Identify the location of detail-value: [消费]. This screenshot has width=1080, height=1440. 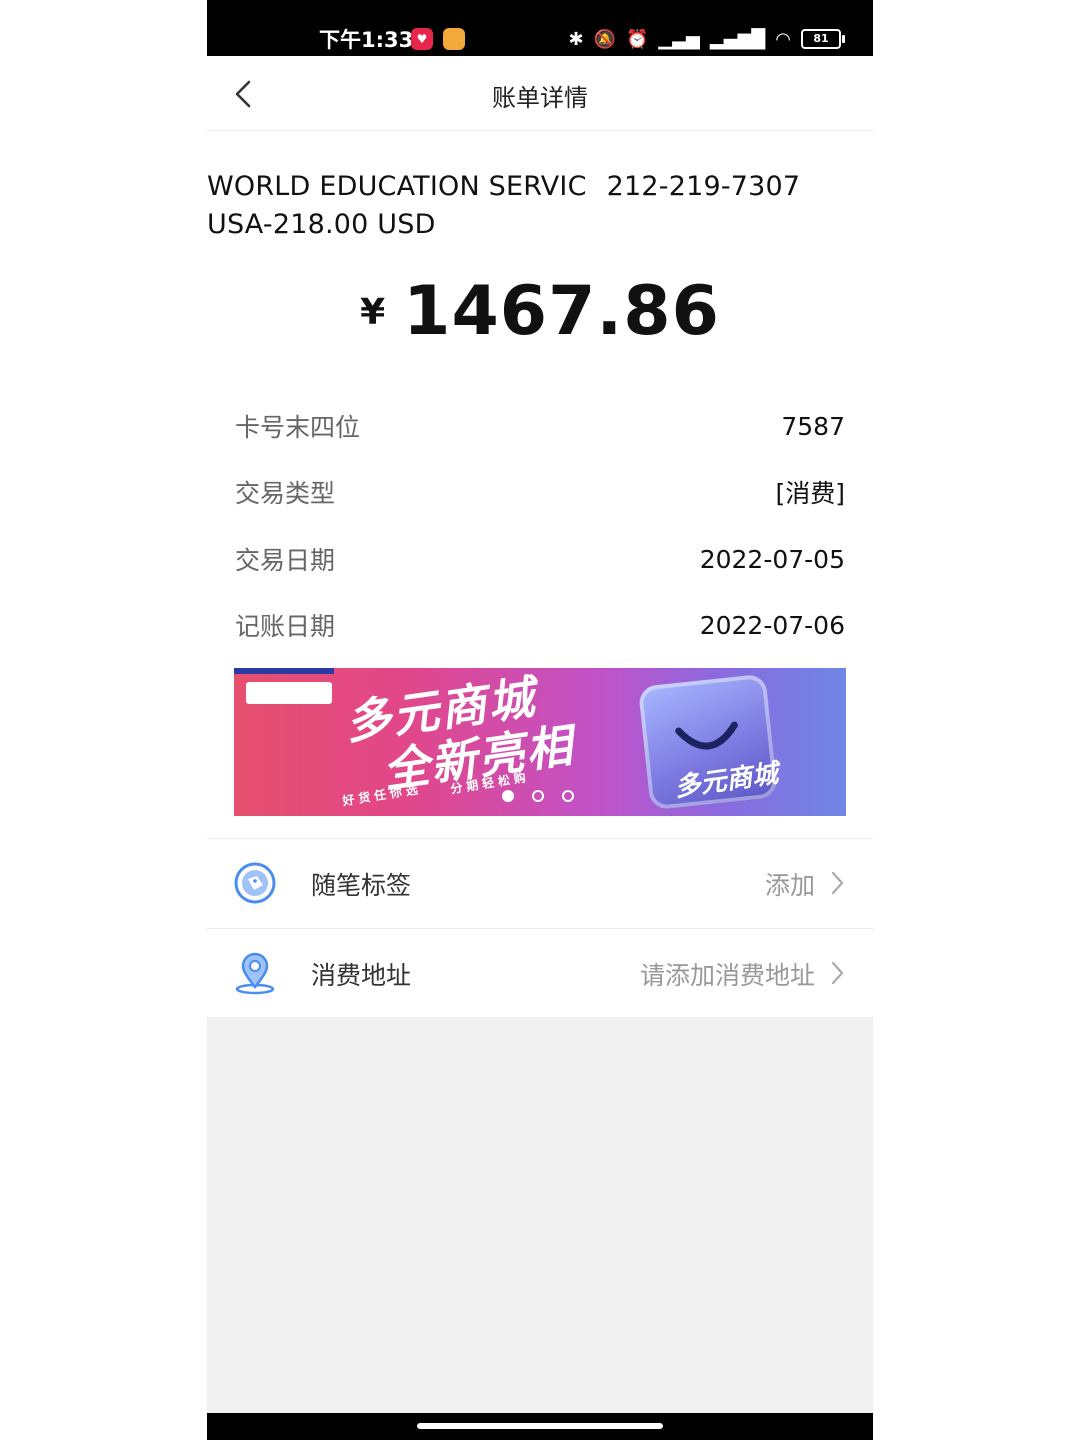
(810, 493).